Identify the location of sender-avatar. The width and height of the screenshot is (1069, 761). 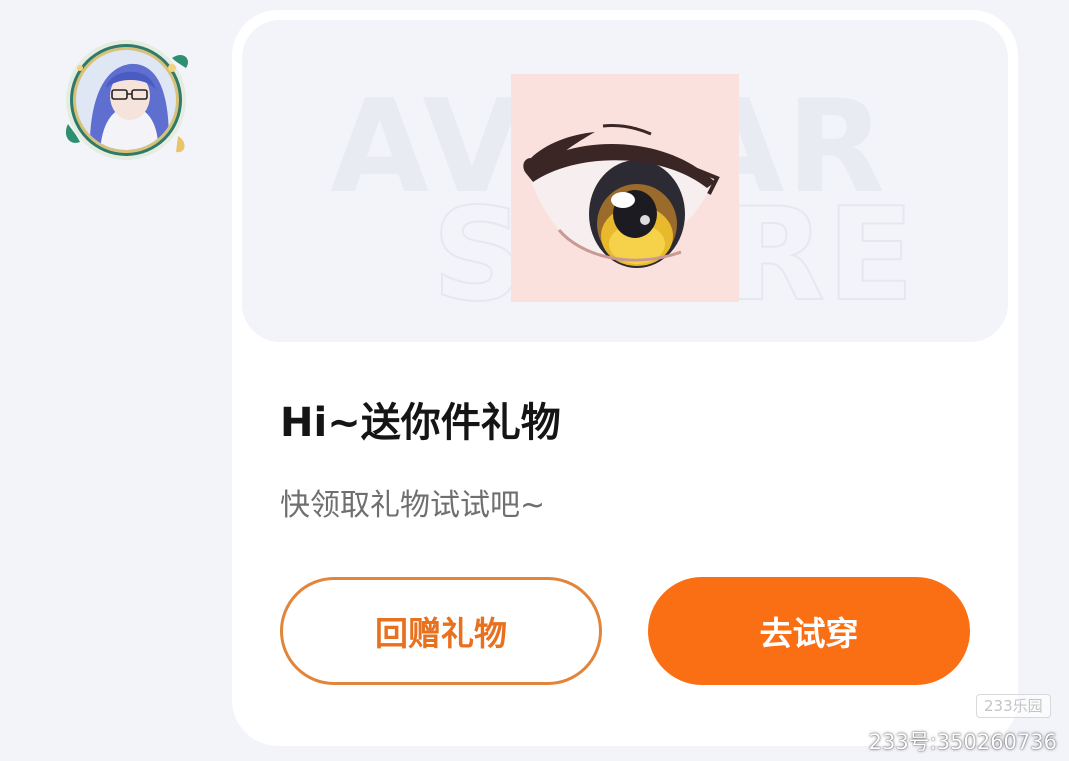
(128, 100).